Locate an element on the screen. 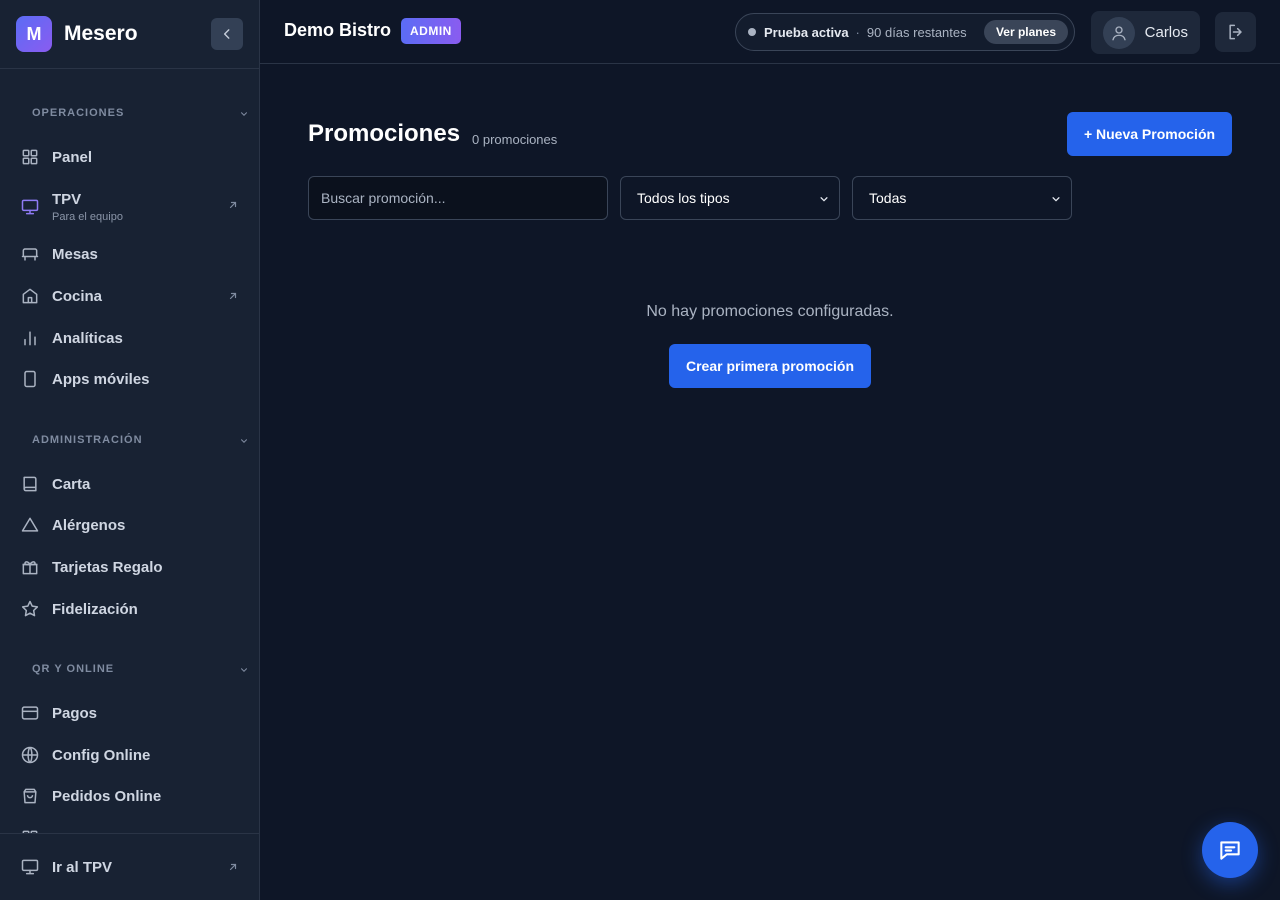 This screenshot has width=1280, height=900. sidebar-item-label: Fidelización is located at coordinates (95, 609).